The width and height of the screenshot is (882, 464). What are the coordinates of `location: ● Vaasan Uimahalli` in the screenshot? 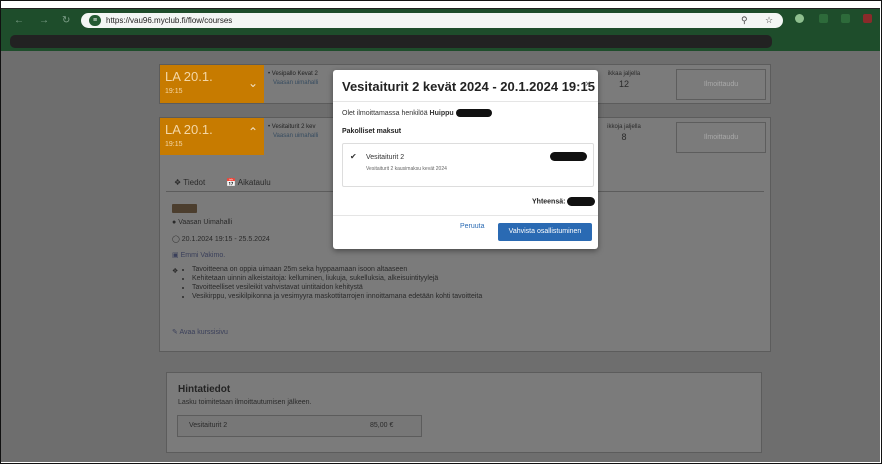 It's located at (202, 222).